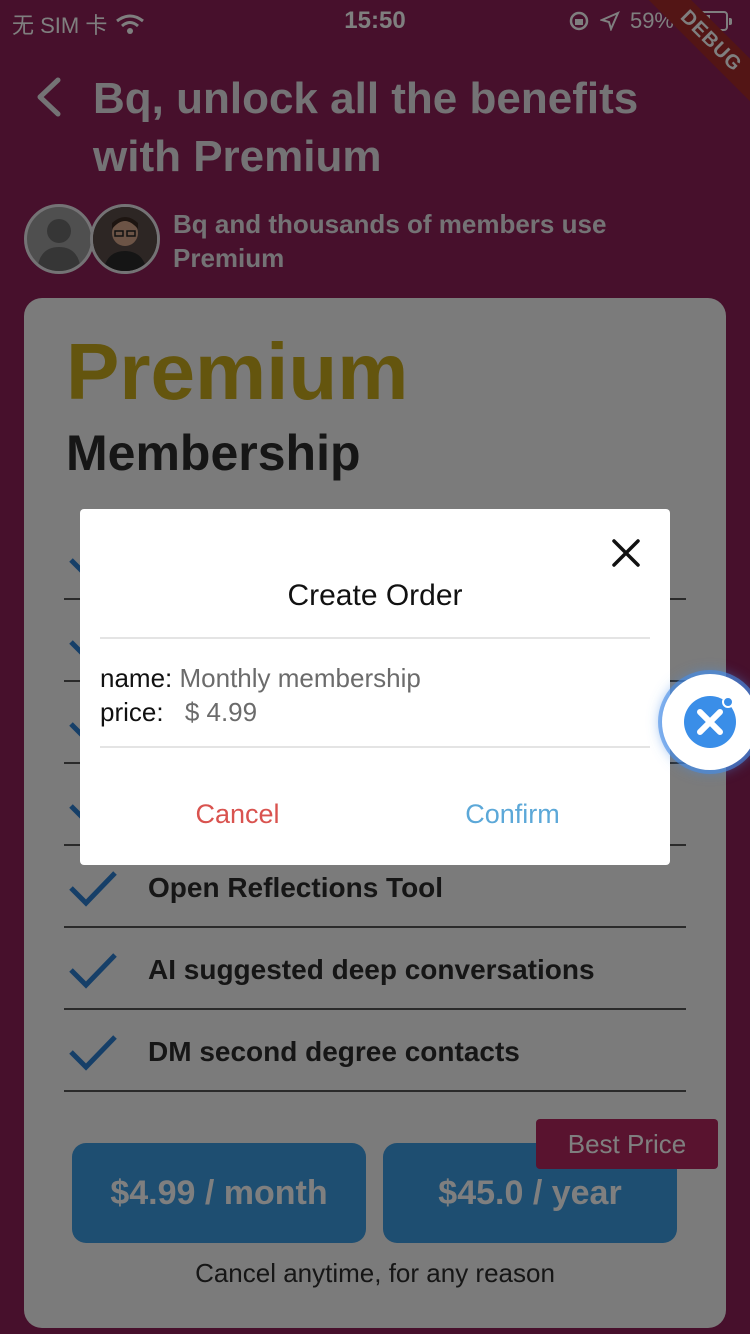 The height and width of the screenshot is (1334, 750). What do you see at coordinates (375, 595) in the screenshot?
I see `dialog-title: Create Order` at bounding box center [375, 595].